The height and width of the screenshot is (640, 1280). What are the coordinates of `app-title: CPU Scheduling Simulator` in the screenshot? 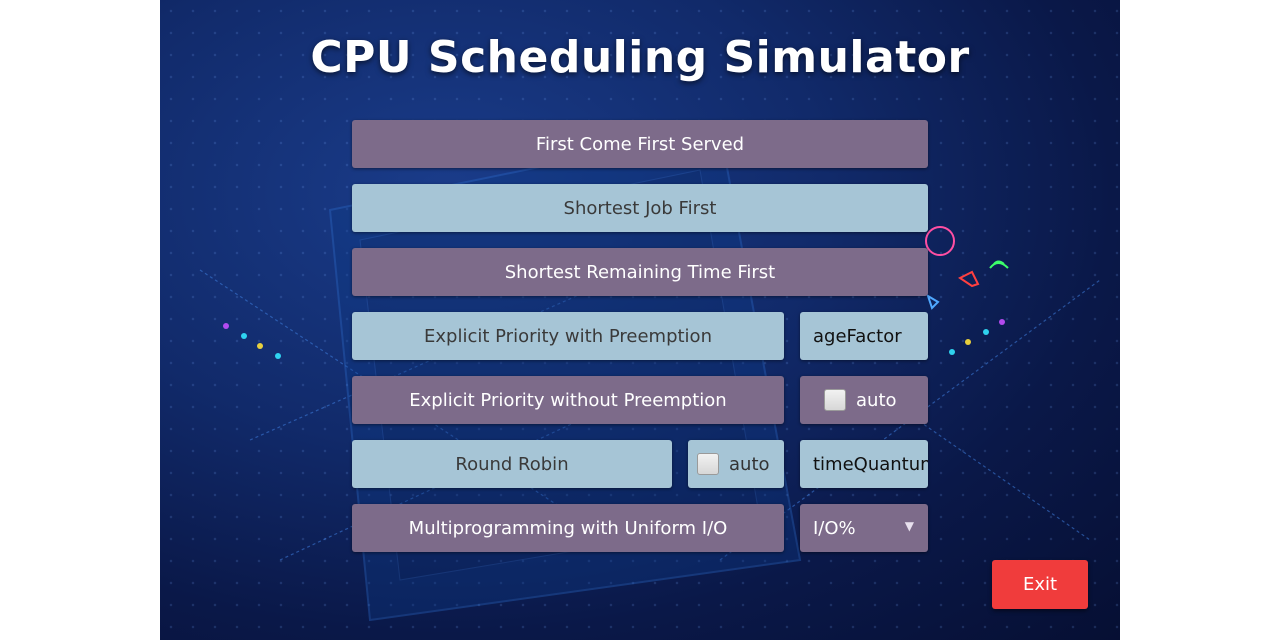 It's located at (640, 57).